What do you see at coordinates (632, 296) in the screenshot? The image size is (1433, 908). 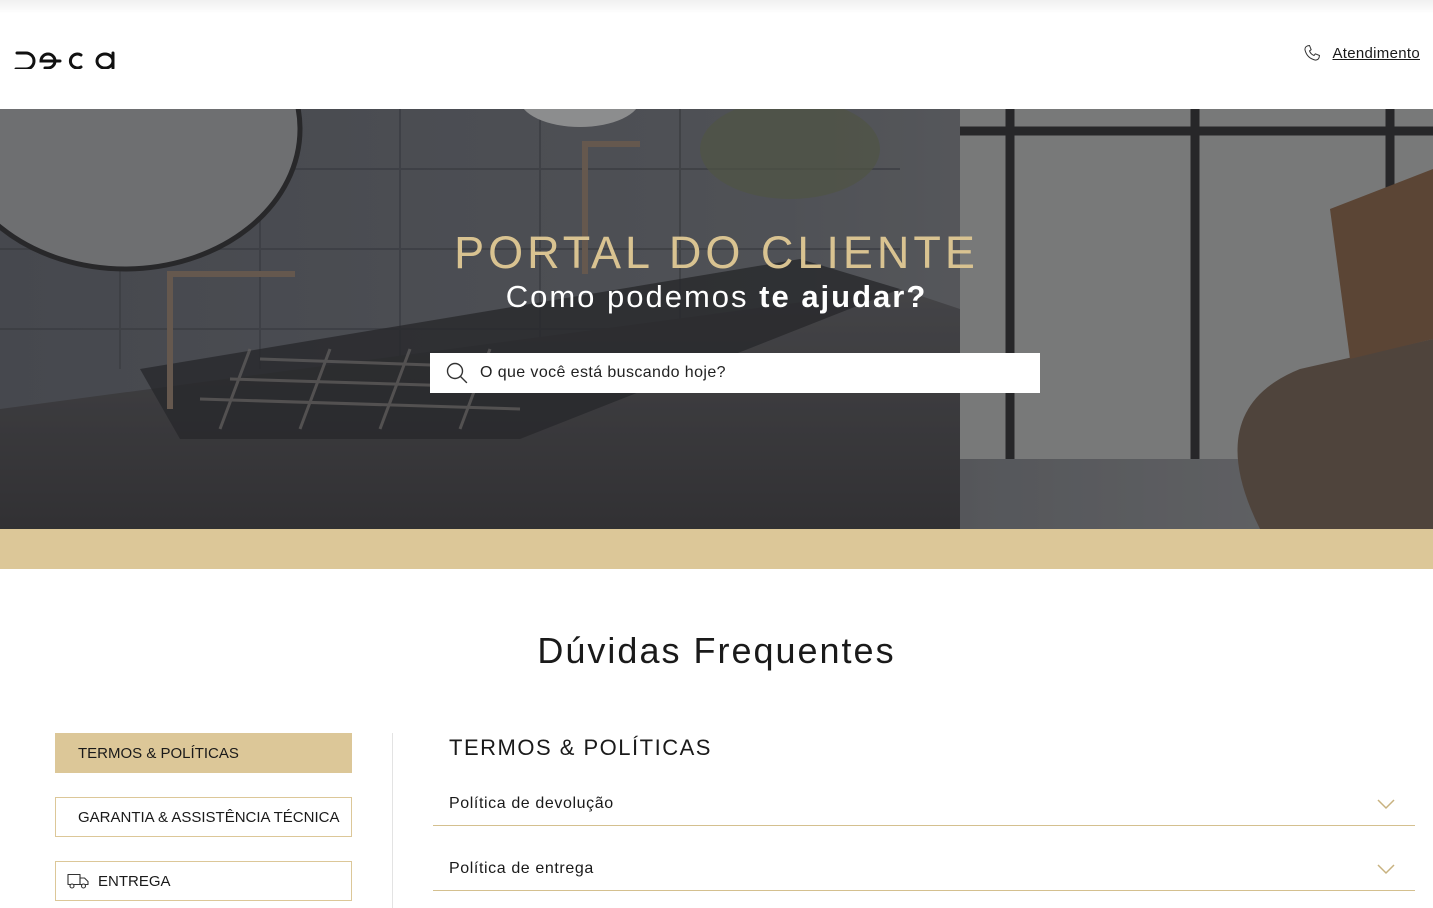 I see `hero-subtitle-regular: Como podemos` at bounding box center [632, 296].